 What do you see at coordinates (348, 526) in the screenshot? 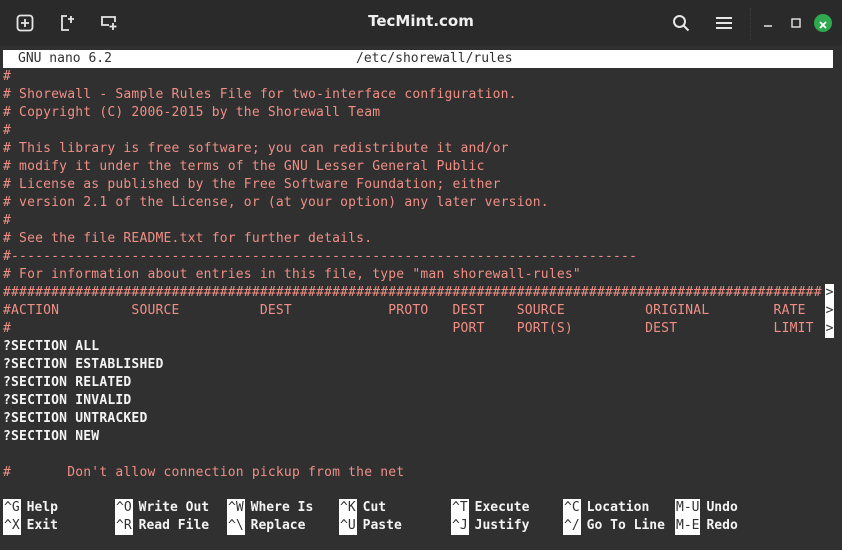
I see `shortcut-key: ^U` at bounding box center [348, 526].